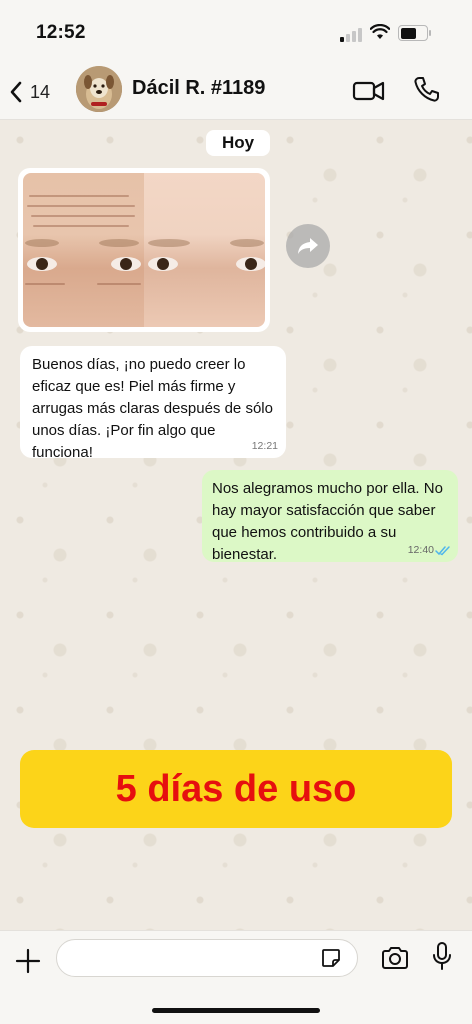  What do you see at coordinates (236, 1010) in the screenshot?
I see `home-indicator` at bounding box center [236, 1010].